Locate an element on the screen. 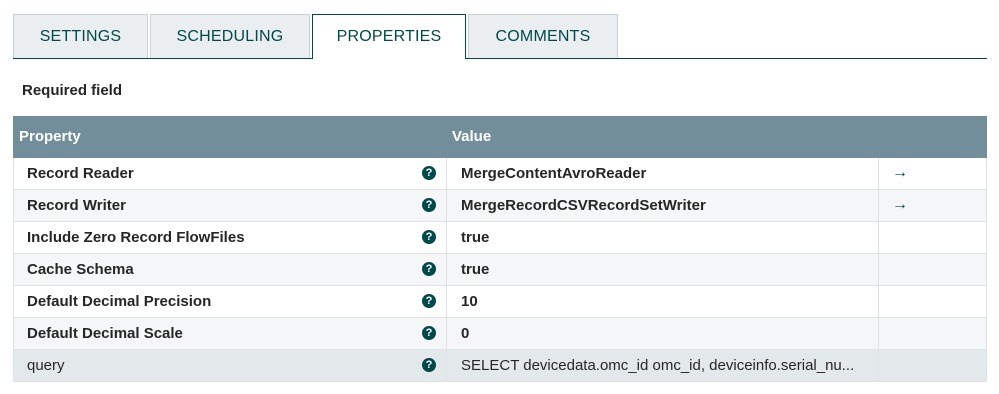 This screenshot has width=999, height=394. table-row: Cache Schema ? true is located at coordinates (500, 270).